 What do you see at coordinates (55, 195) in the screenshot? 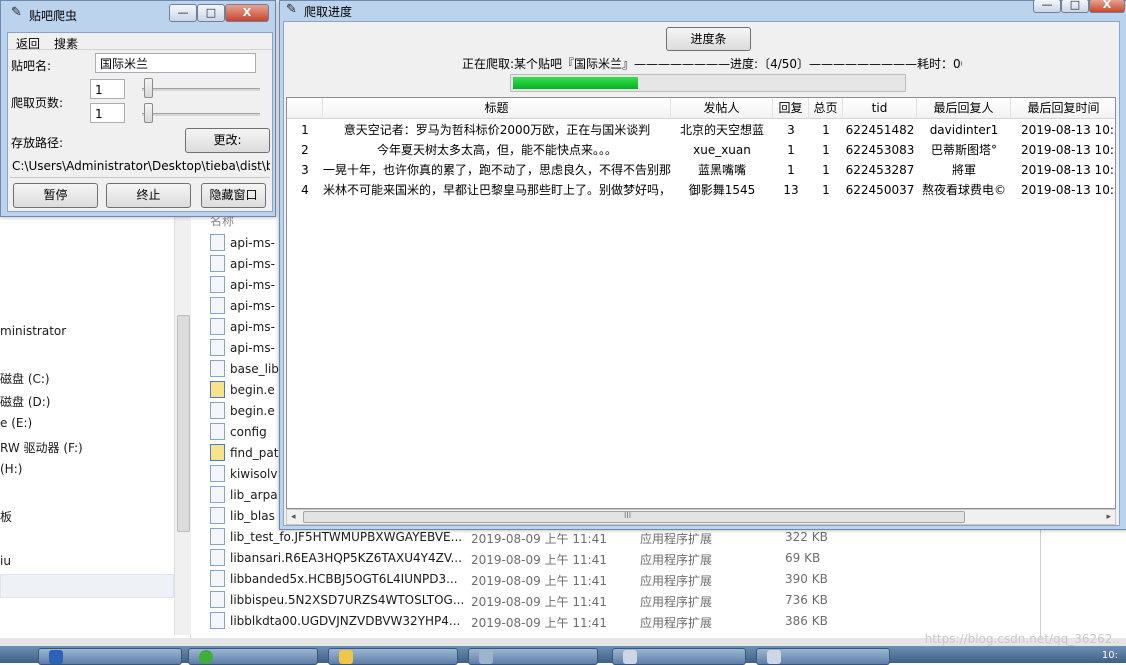
I see `pause-button: 暂停` at bounding box center [55, 195].